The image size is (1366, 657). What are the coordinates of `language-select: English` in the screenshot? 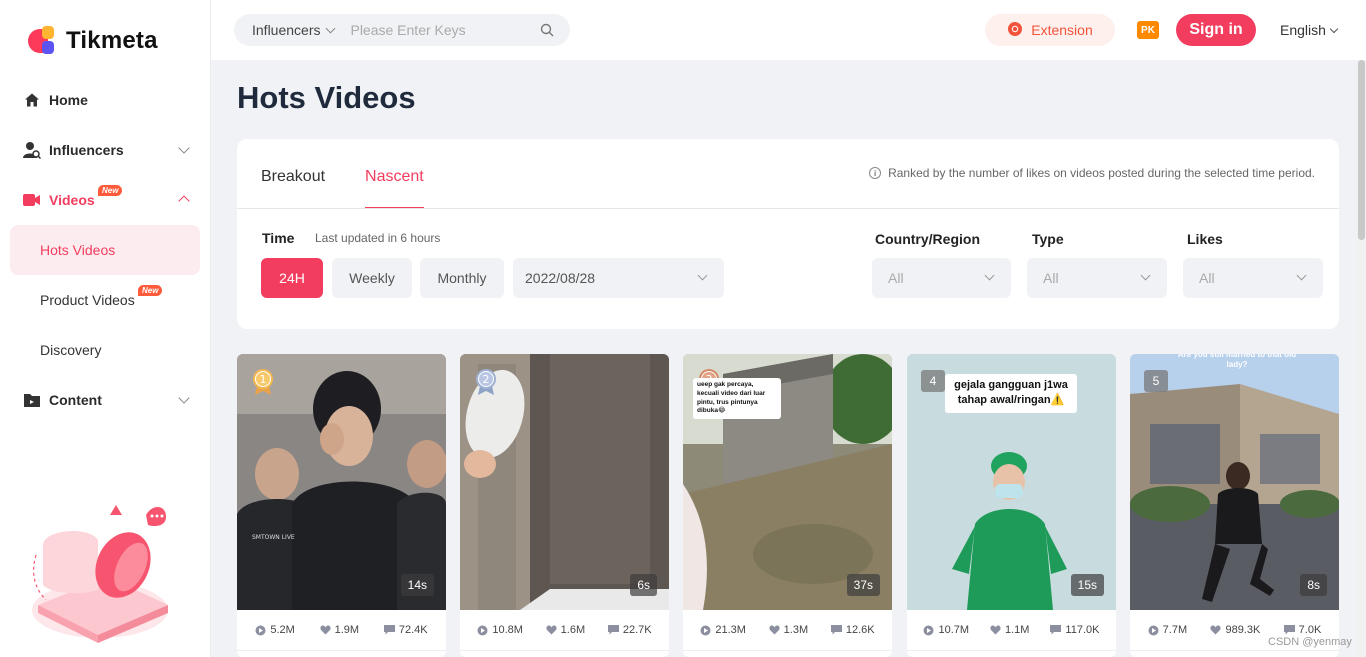 It's located at (1309, 30).